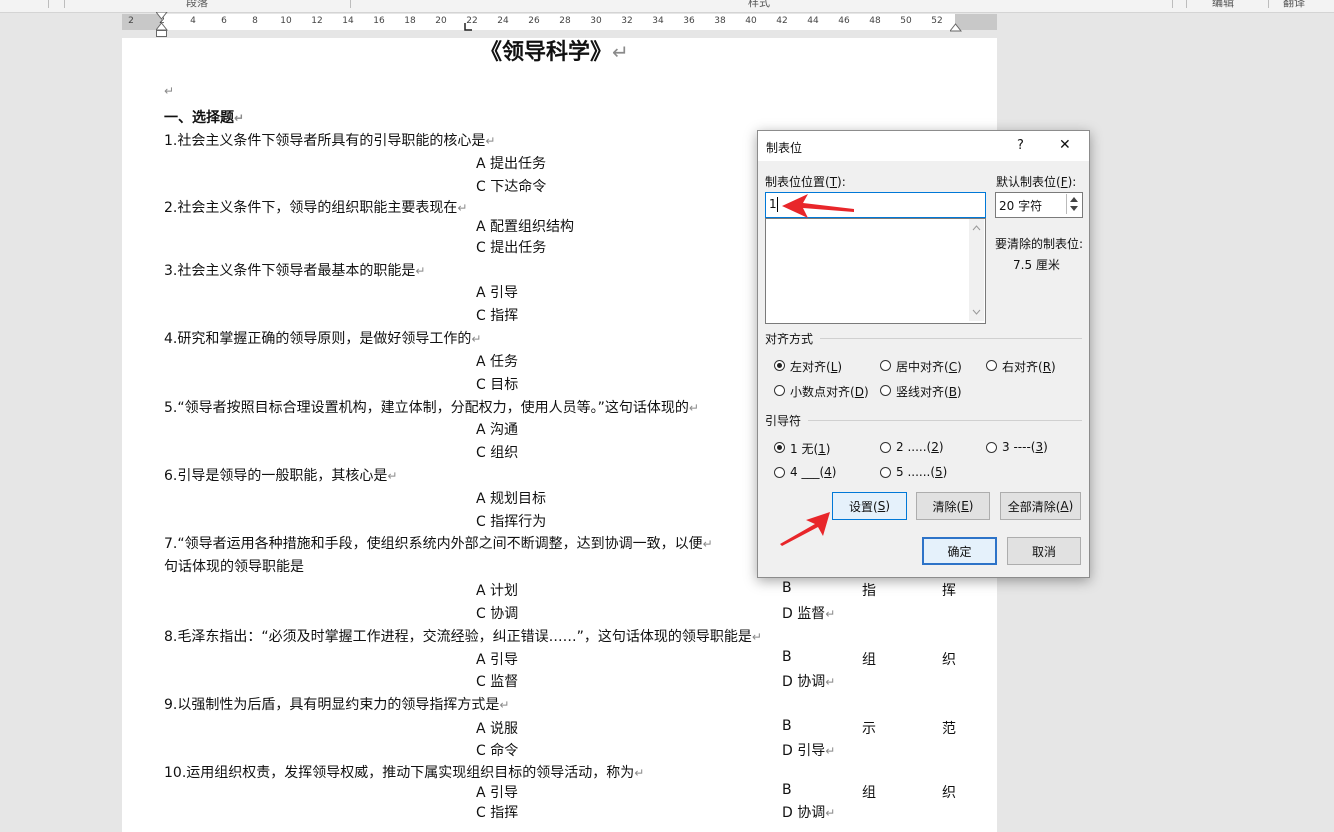 The image size is (1334, 832). What do you see at coordinates (949, 591) in the screenshot?
I see `answer-option-fragment: 挥` at bounding box center [949, 591].